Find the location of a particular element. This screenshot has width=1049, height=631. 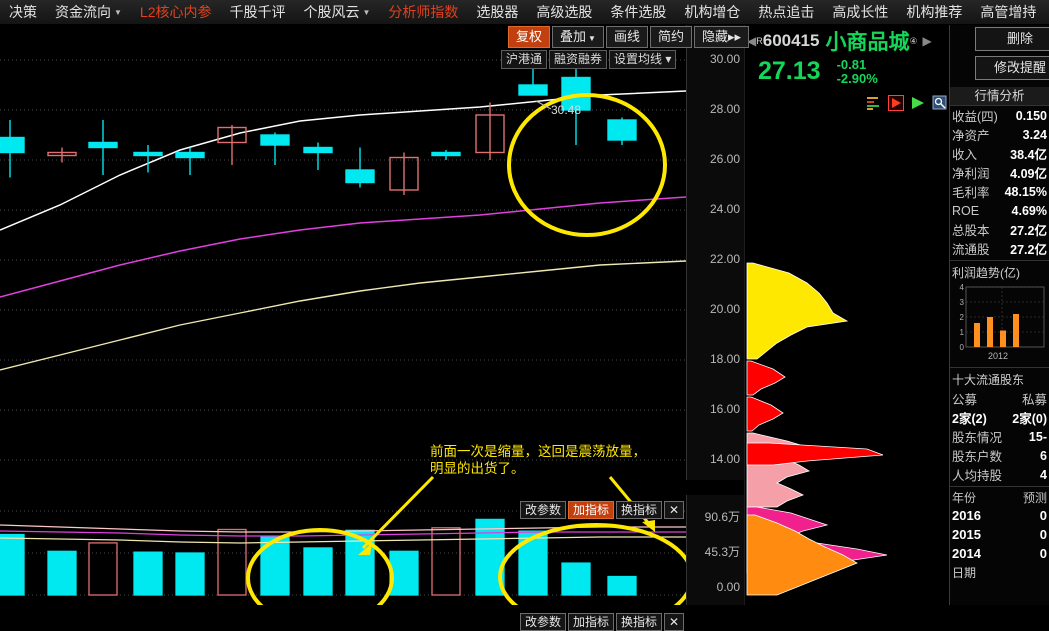

menu-item-13: 高管增持 is located at coordinates (1008, 12).